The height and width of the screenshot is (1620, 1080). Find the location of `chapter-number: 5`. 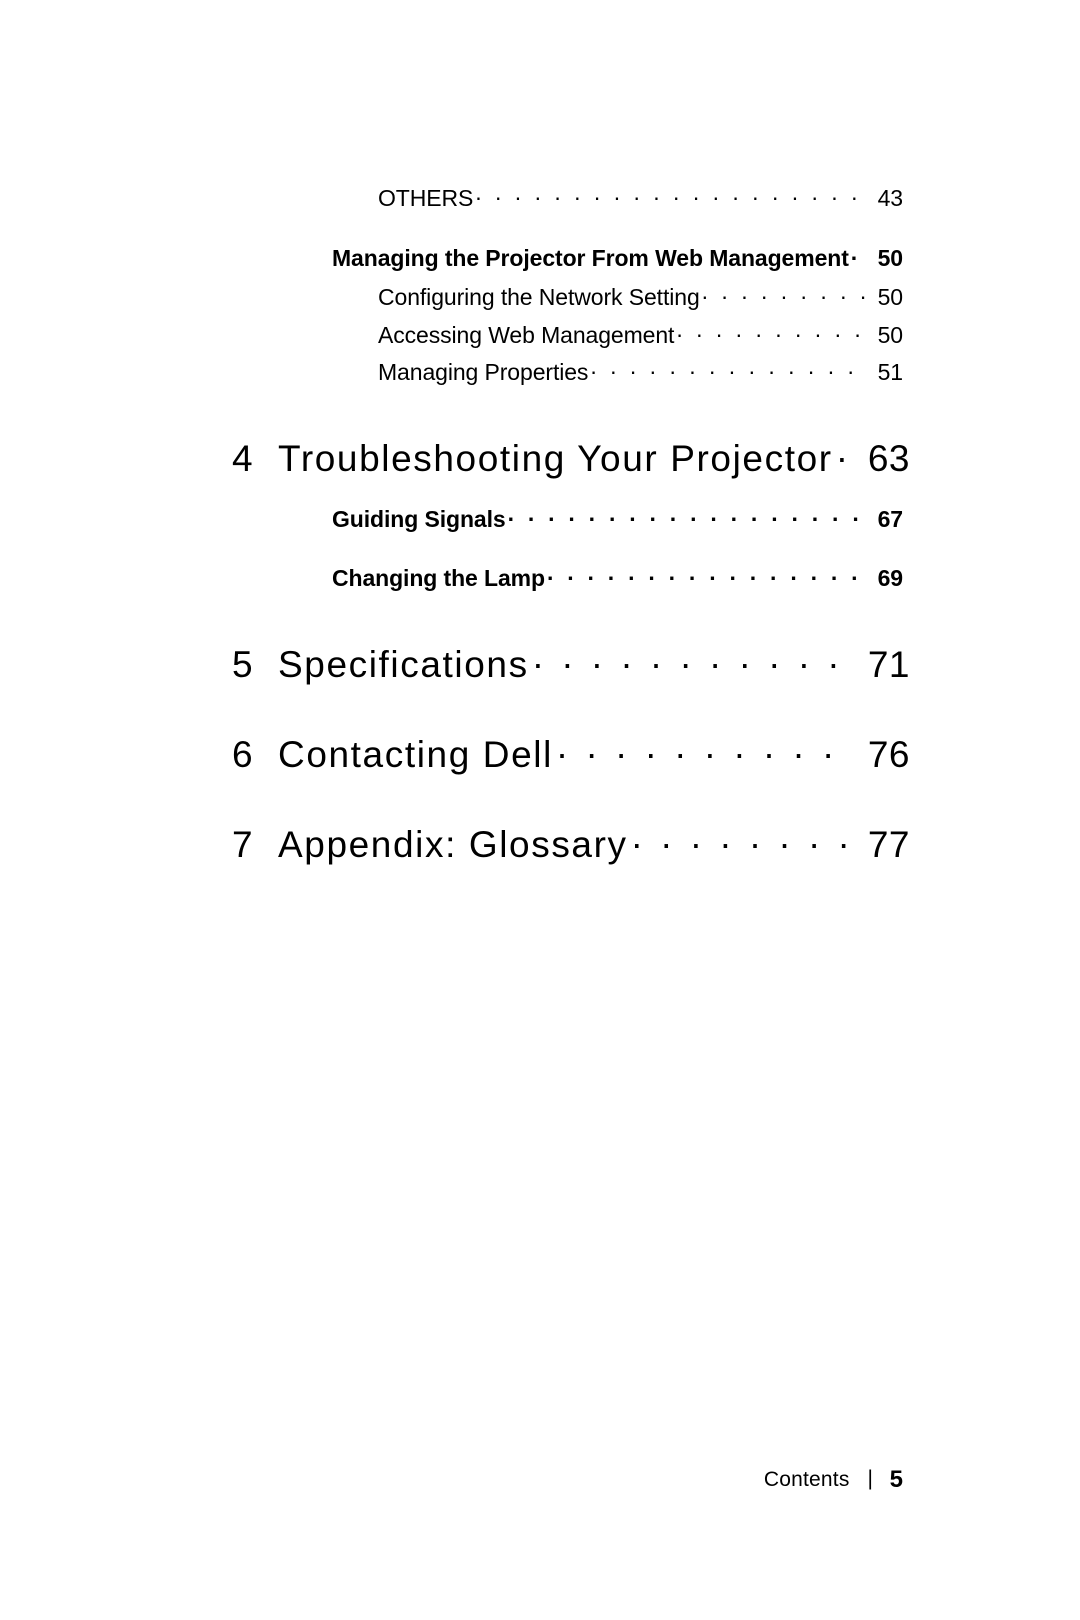

chapter-number: 5 is located at coordinates (242, 664).